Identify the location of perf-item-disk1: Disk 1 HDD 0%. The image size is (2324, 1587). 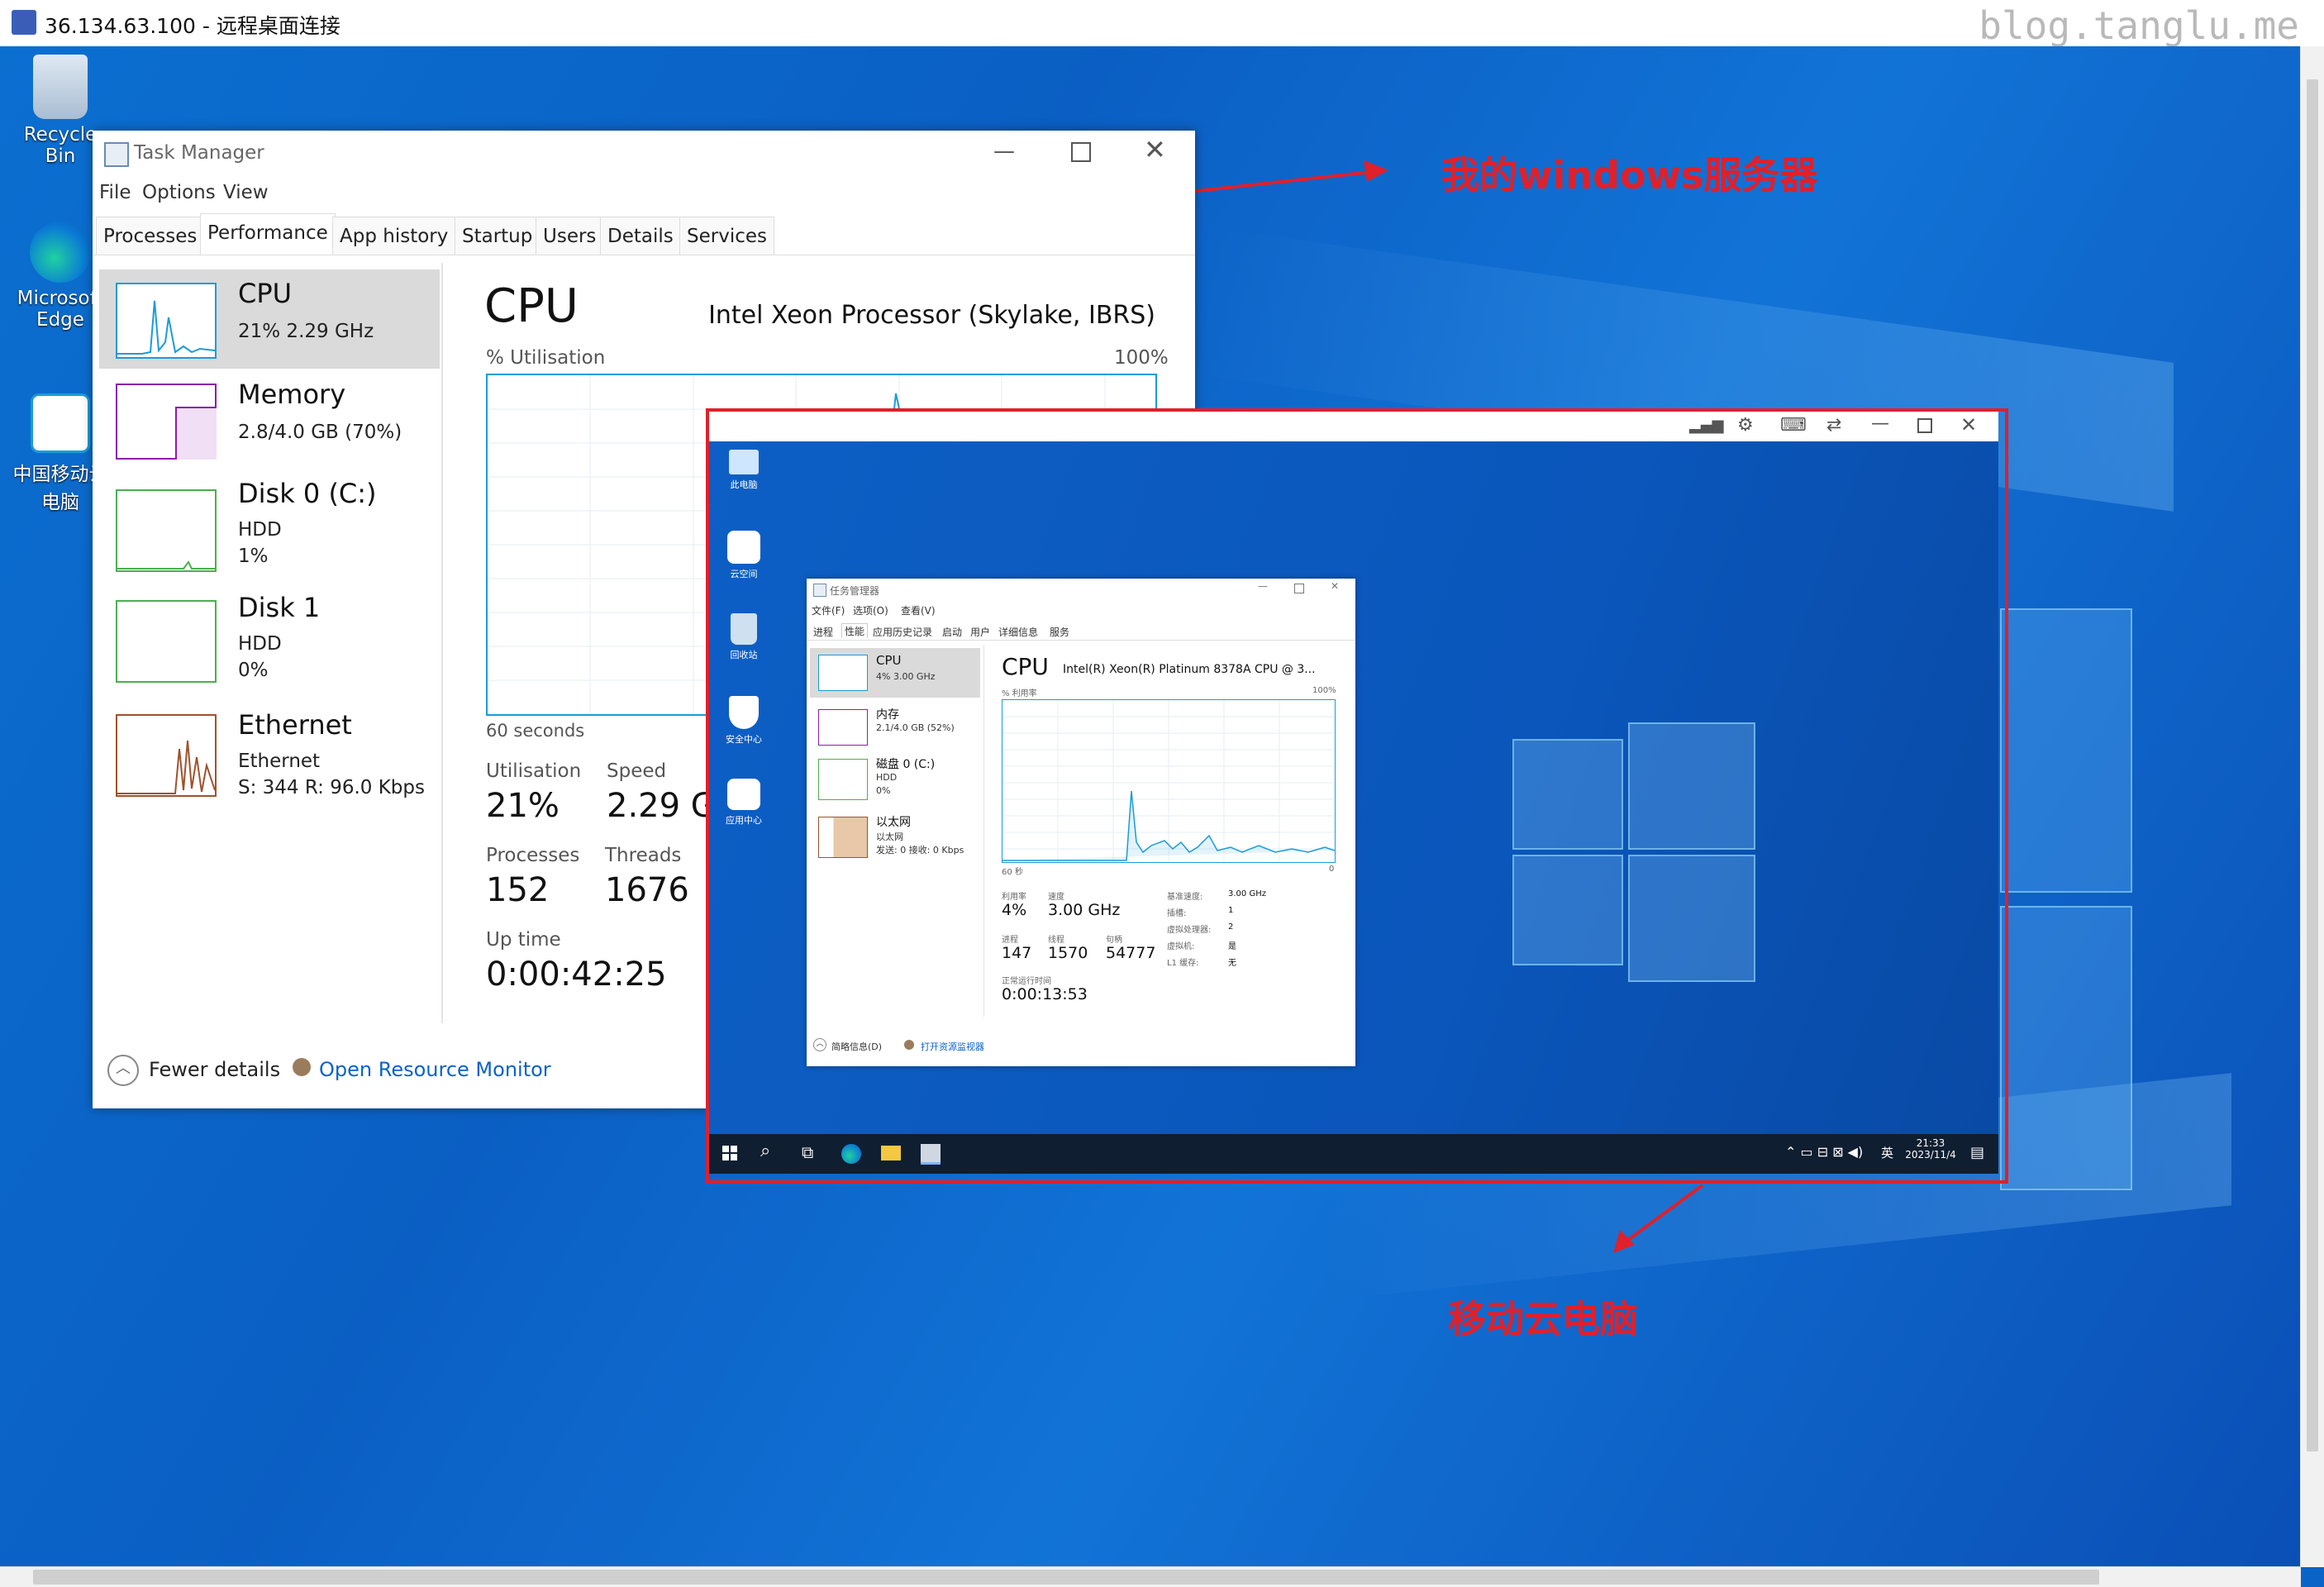
(269, 640).